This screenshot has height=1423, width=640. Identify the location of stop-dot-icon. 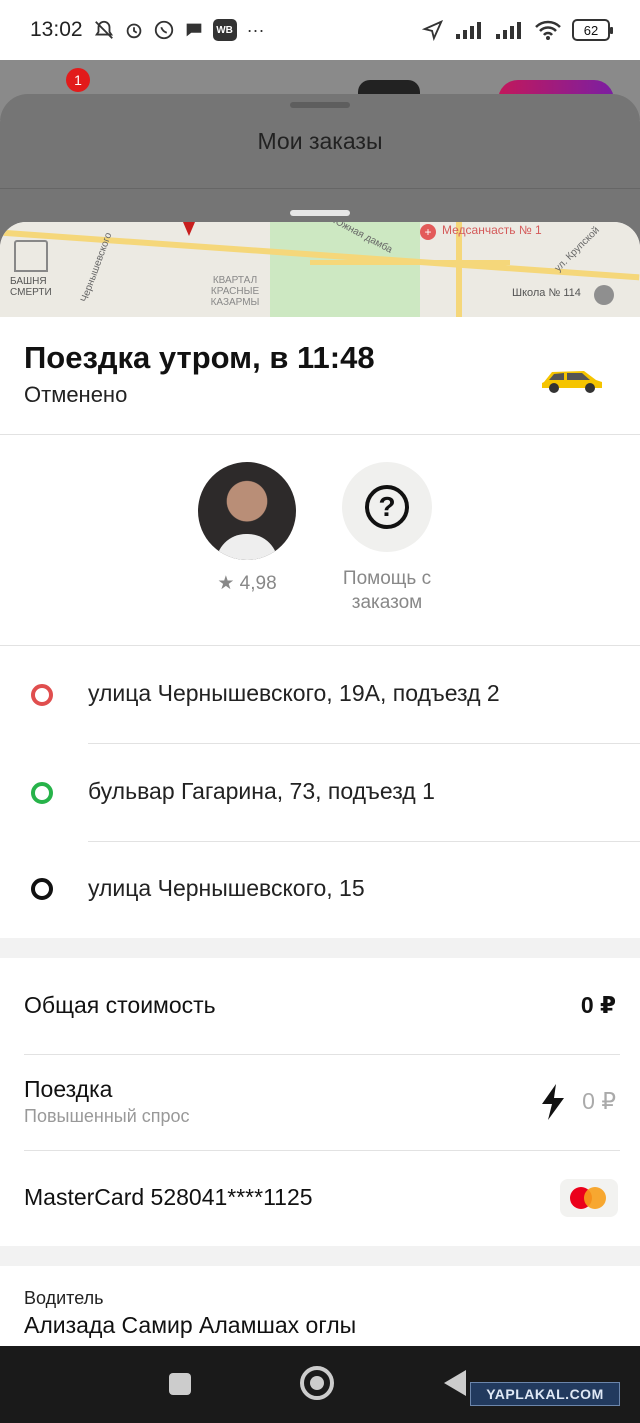
(42, 793).